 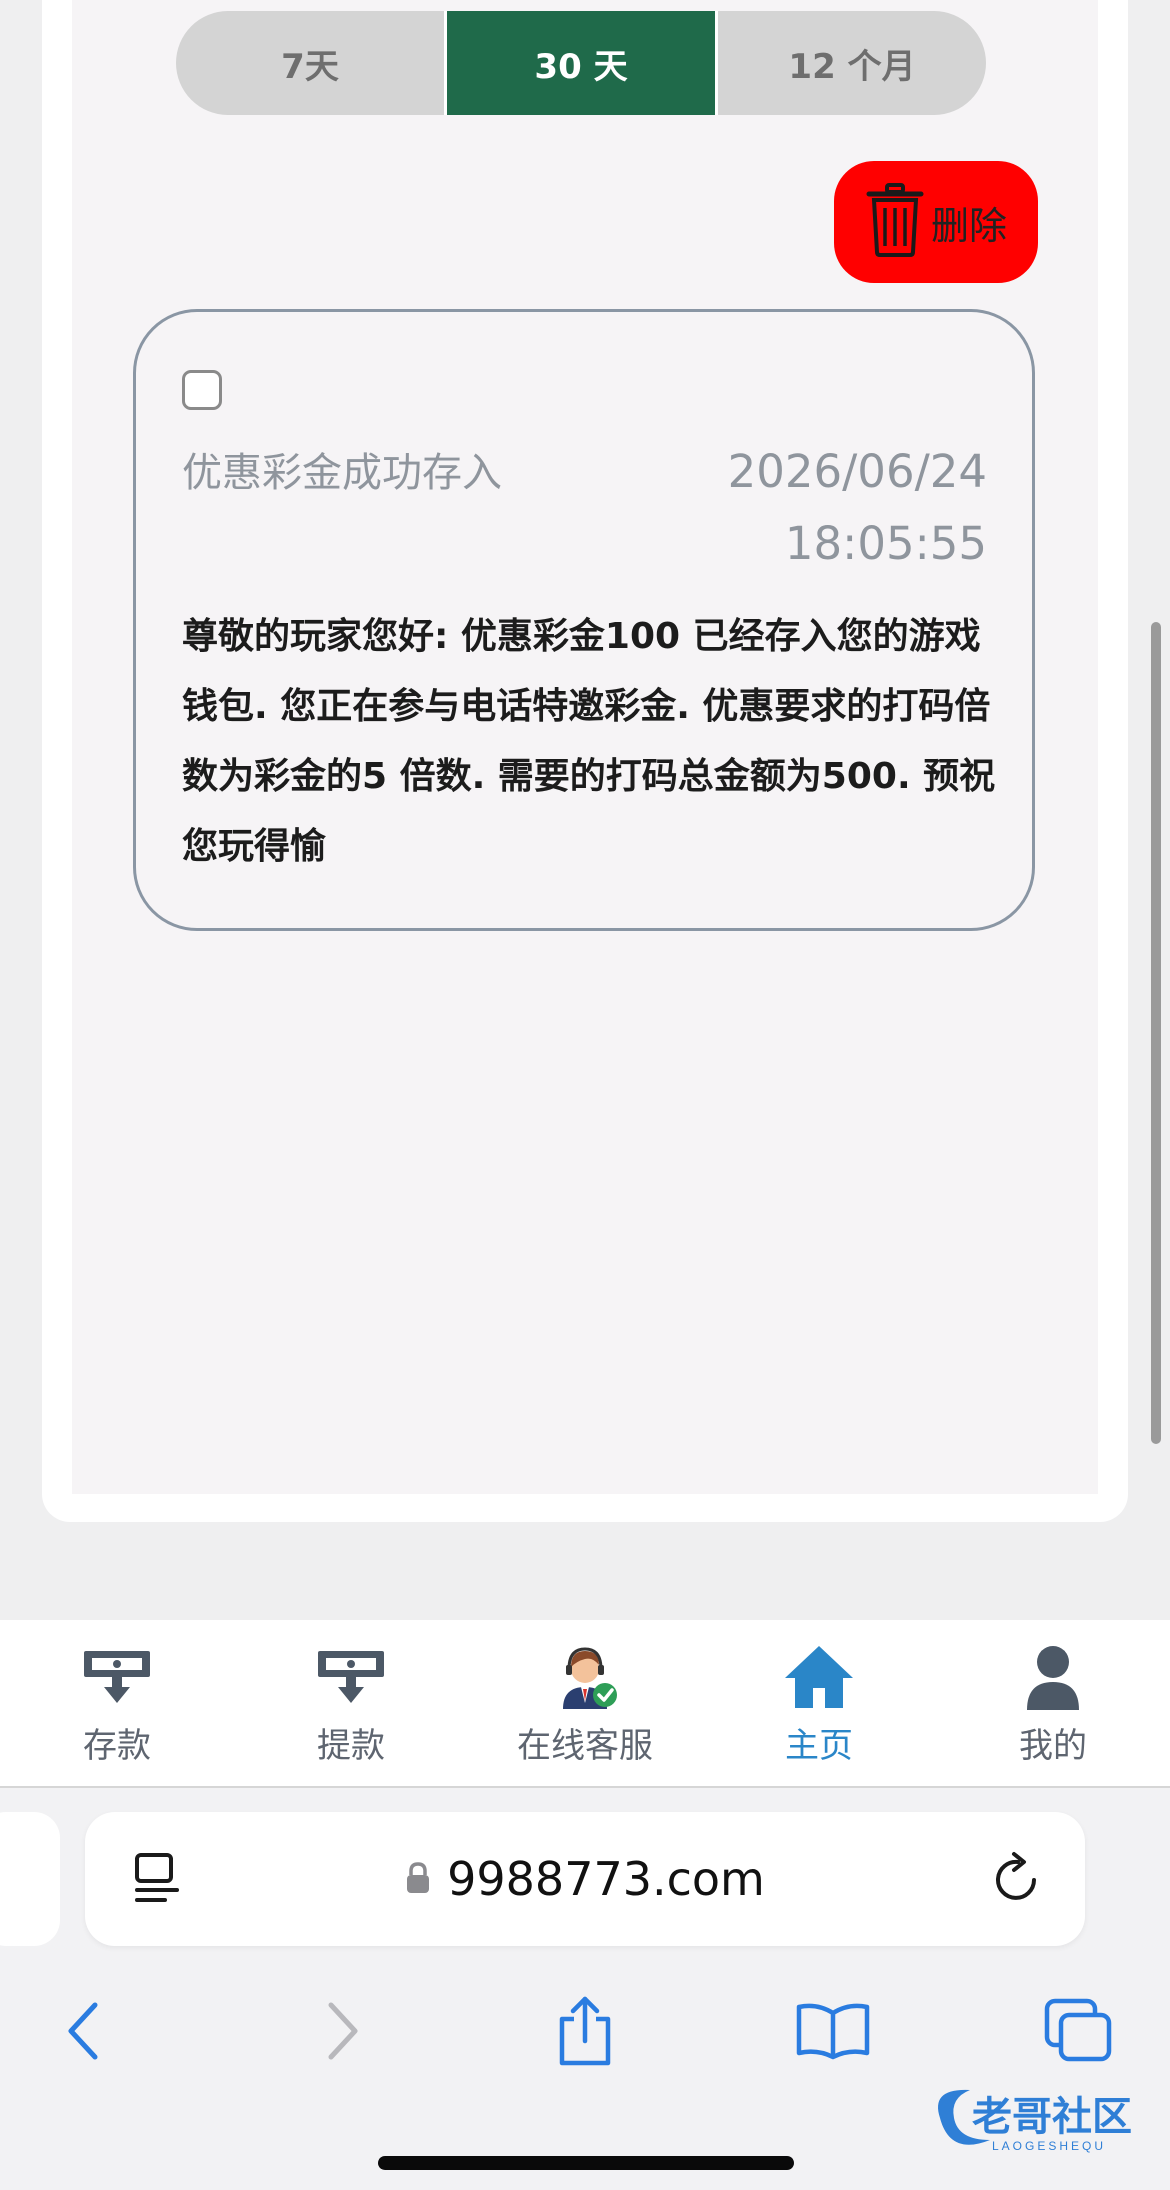 I want to click on message-title: 优惠彩金成功存入, so click(x=342, y=473).